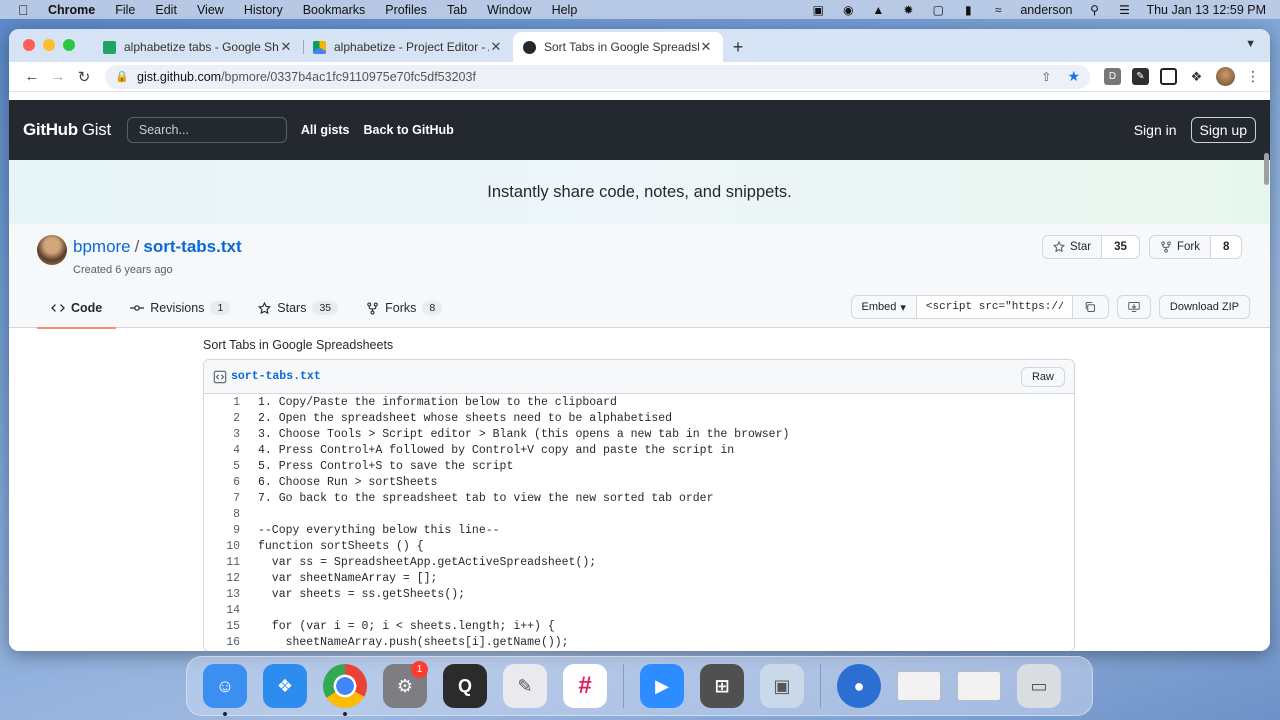 This screenshot has width=1280, height=720. What do you see at coordinates (222, 579) in the screenshot?
I see `line-number: 12` at bounding box center [222, 579].